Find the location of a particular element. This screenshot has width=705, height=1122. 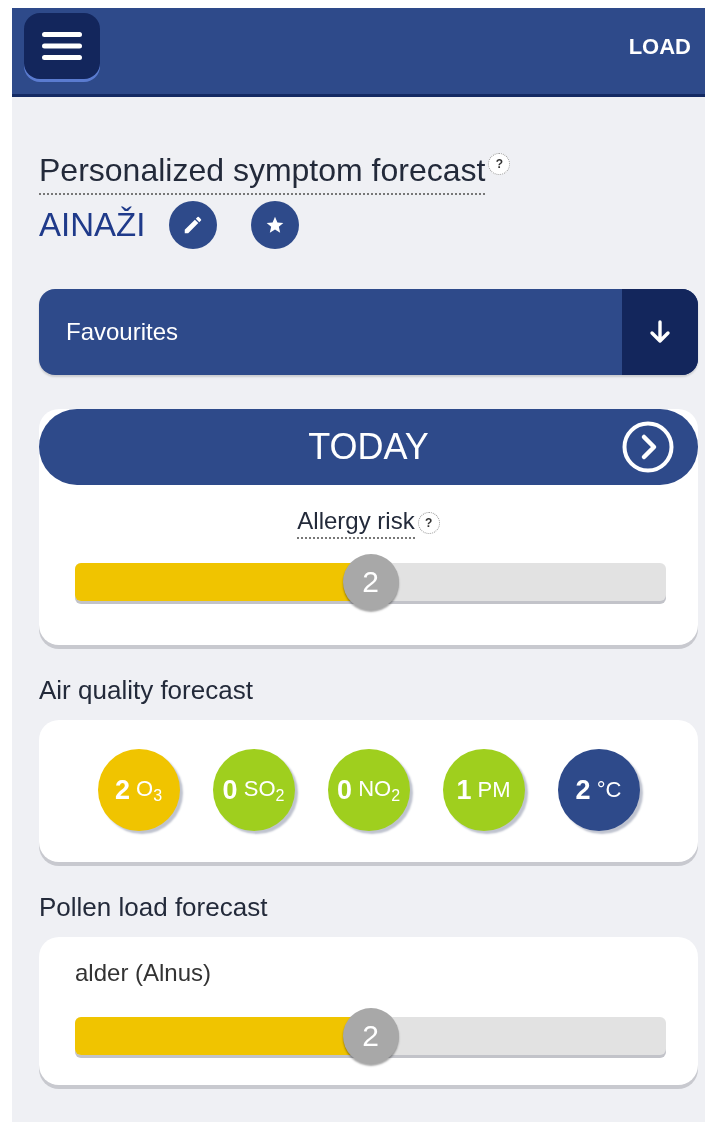

favourites-dropdown: Favourites is located at coordinates (368, 332).